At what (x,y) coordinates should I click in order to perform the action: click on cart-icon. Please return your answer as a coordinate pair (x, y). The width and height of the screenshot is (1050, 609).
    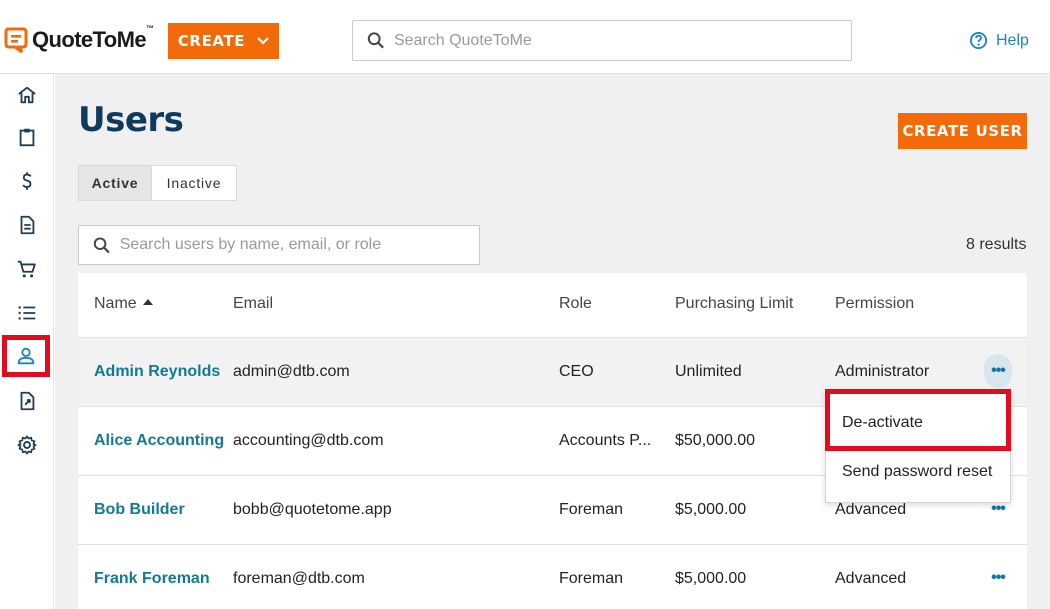
    Looking at the image, I should click on (26, 269).